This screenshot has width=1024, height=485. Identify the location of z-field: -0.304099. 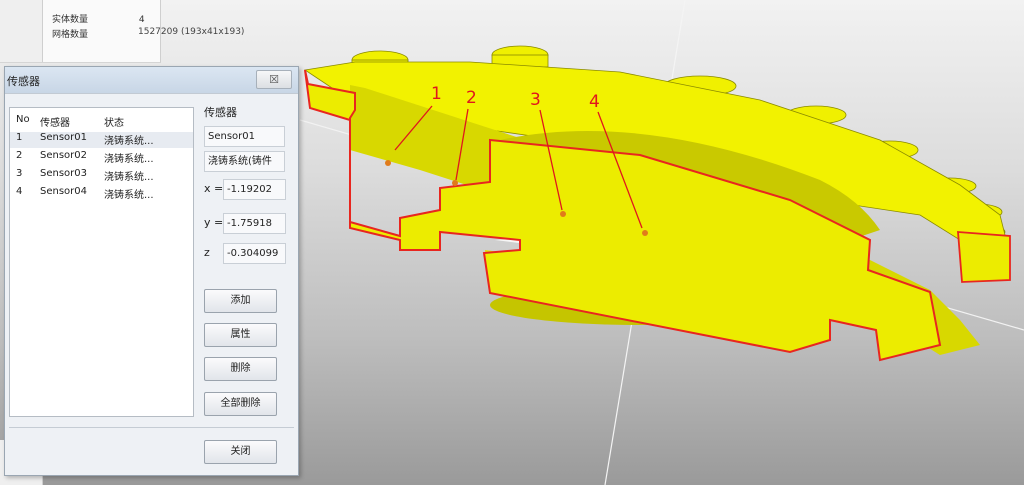
(254, 253).